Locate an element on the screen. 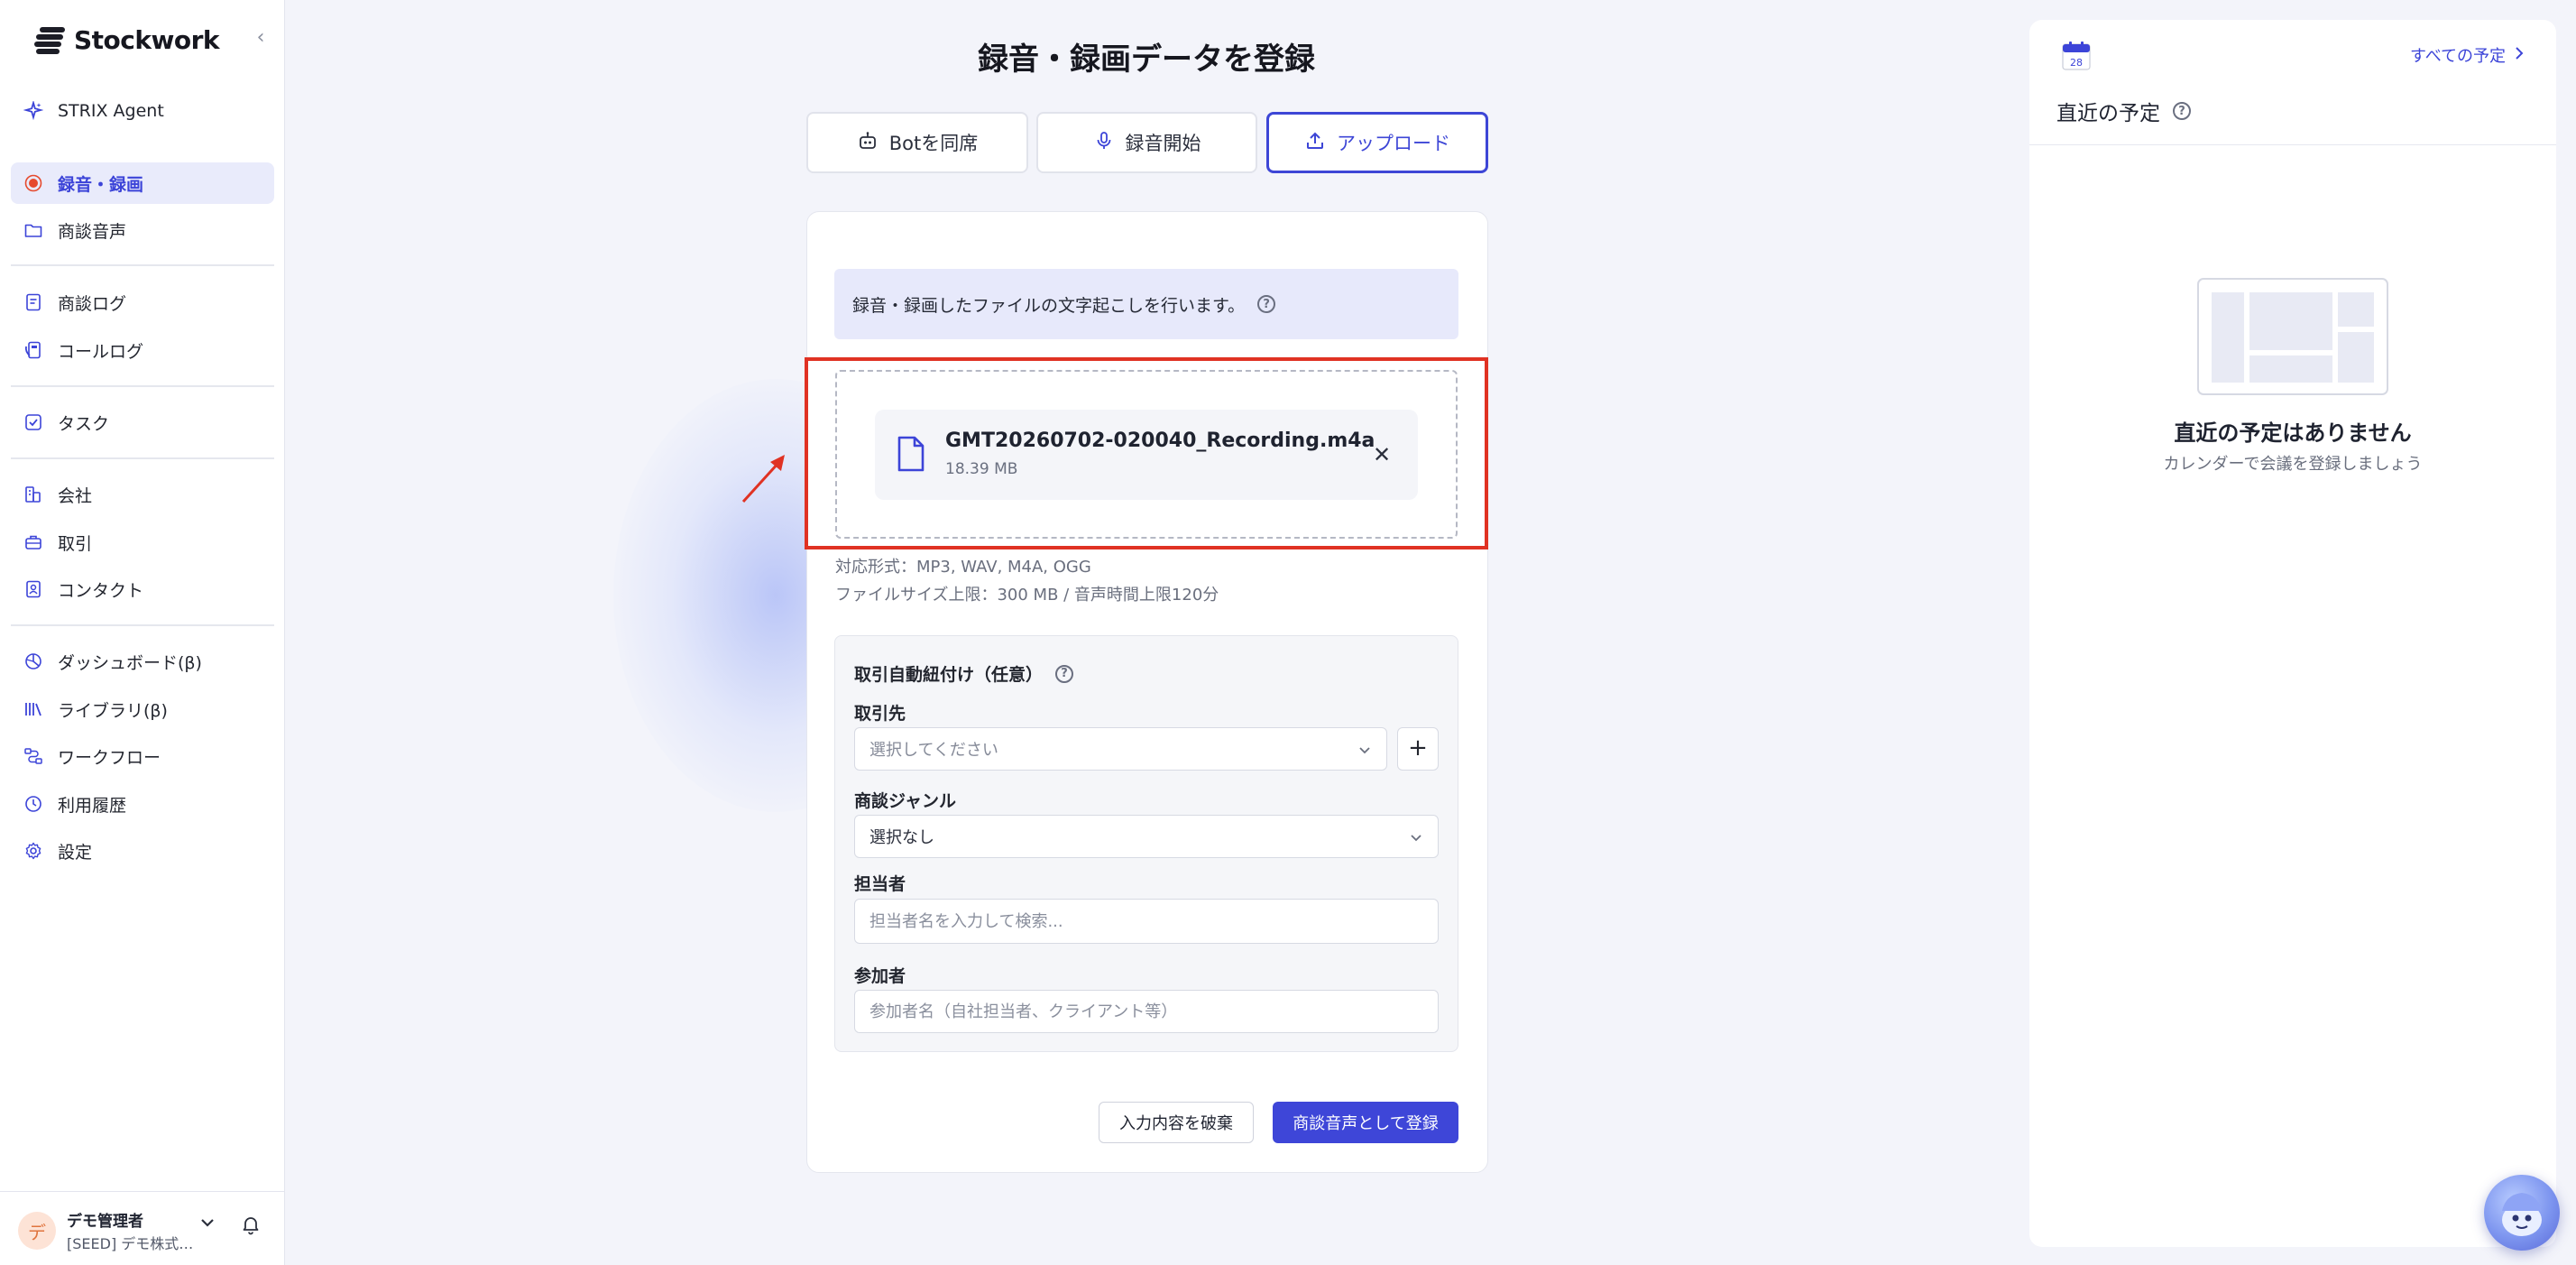  dashboard-icon is located at coordinates (33, 661).